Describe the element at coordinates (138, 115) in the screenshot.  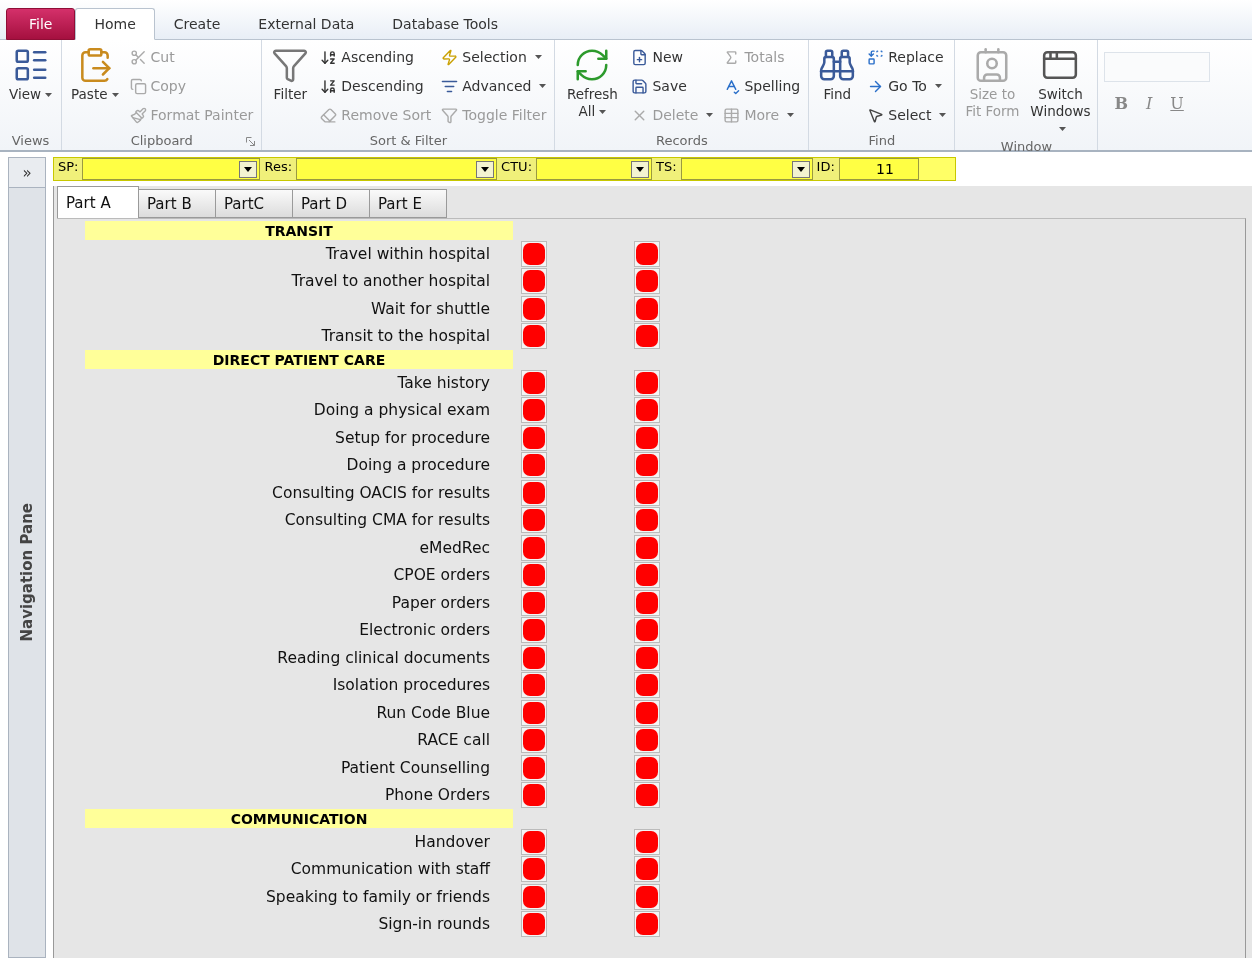
I see `paintbrush-icon` at that location.